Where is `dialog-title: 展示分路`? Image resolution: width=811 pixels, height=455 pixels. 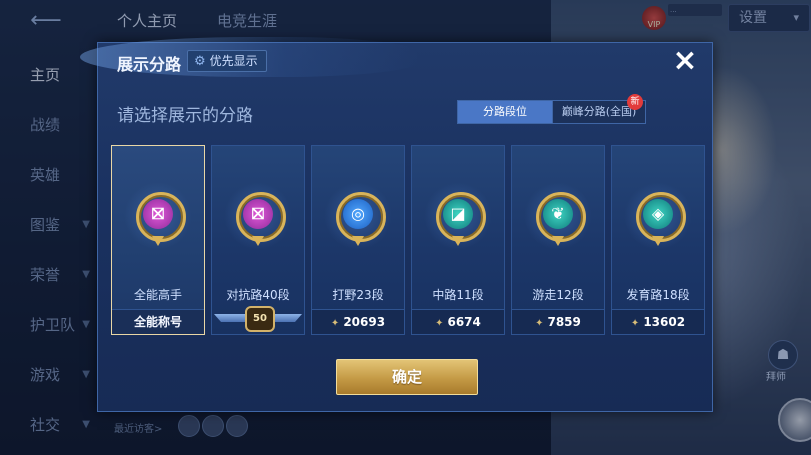
dialog-title: 展示分路 is located at coordinates (149, 64).